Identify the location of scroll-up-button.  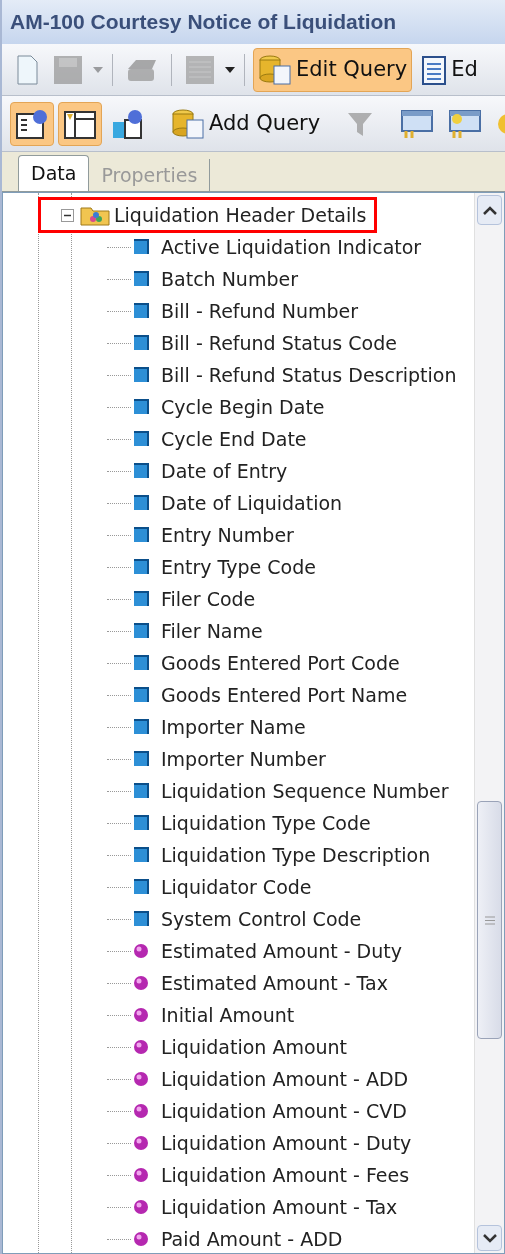
(489, 210).